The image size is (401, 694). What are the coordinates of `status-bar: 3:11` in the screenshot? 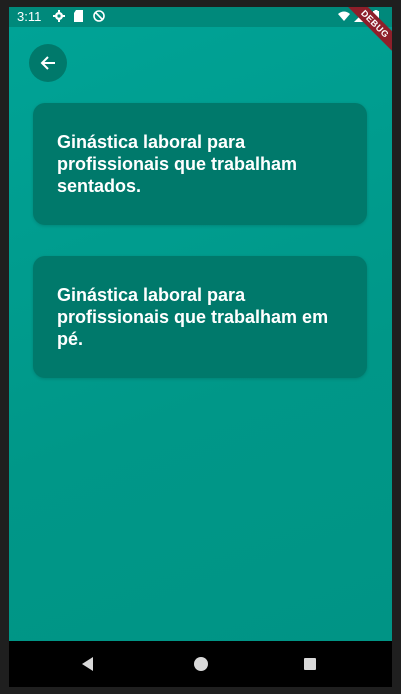 It's located at (200, 17).